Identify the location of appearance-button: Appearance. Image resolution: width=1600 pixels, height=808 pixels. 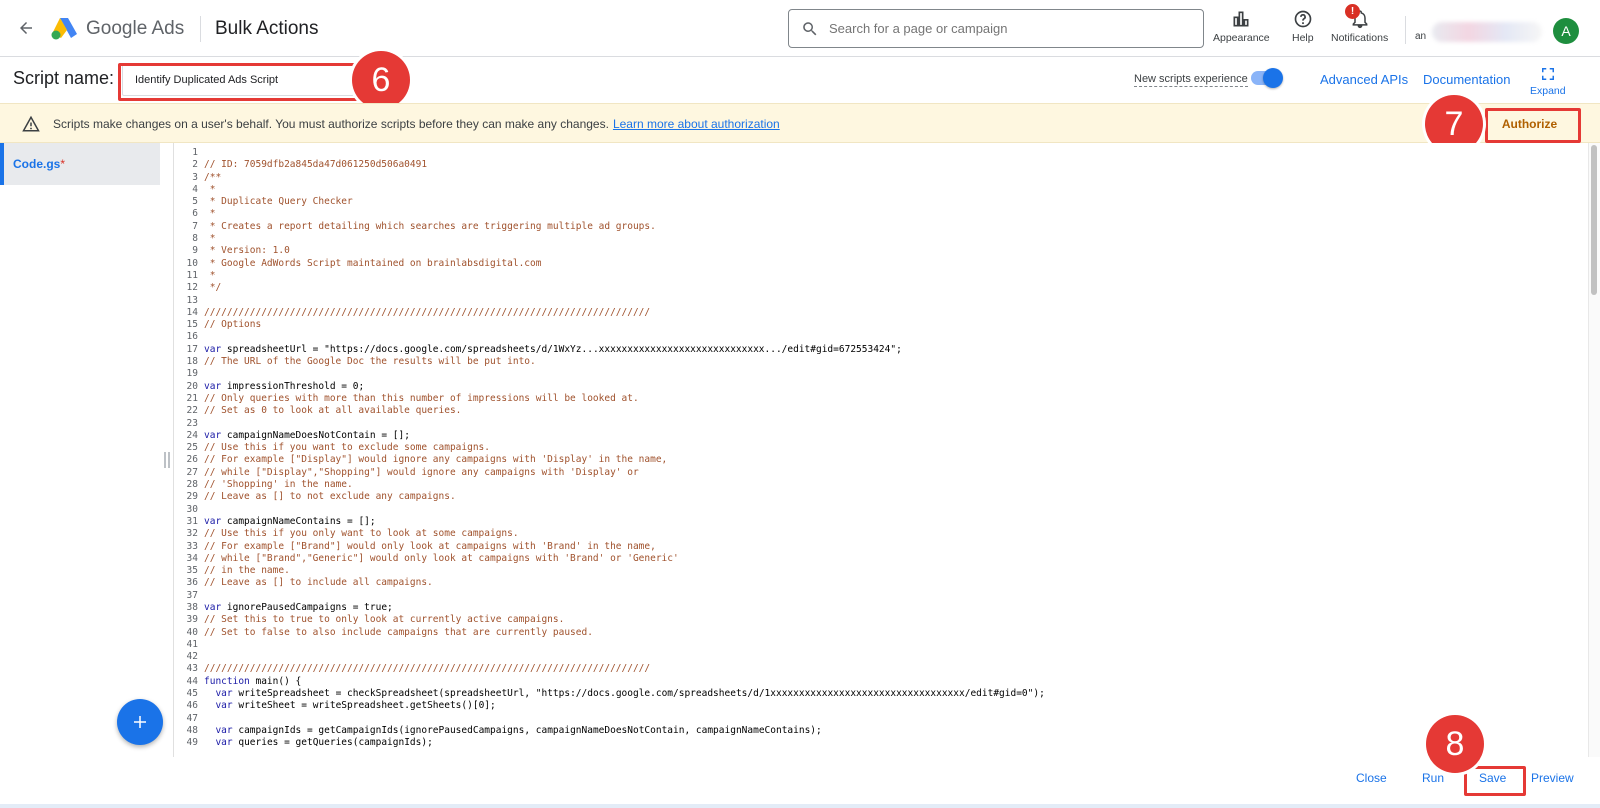
(1241, 26).